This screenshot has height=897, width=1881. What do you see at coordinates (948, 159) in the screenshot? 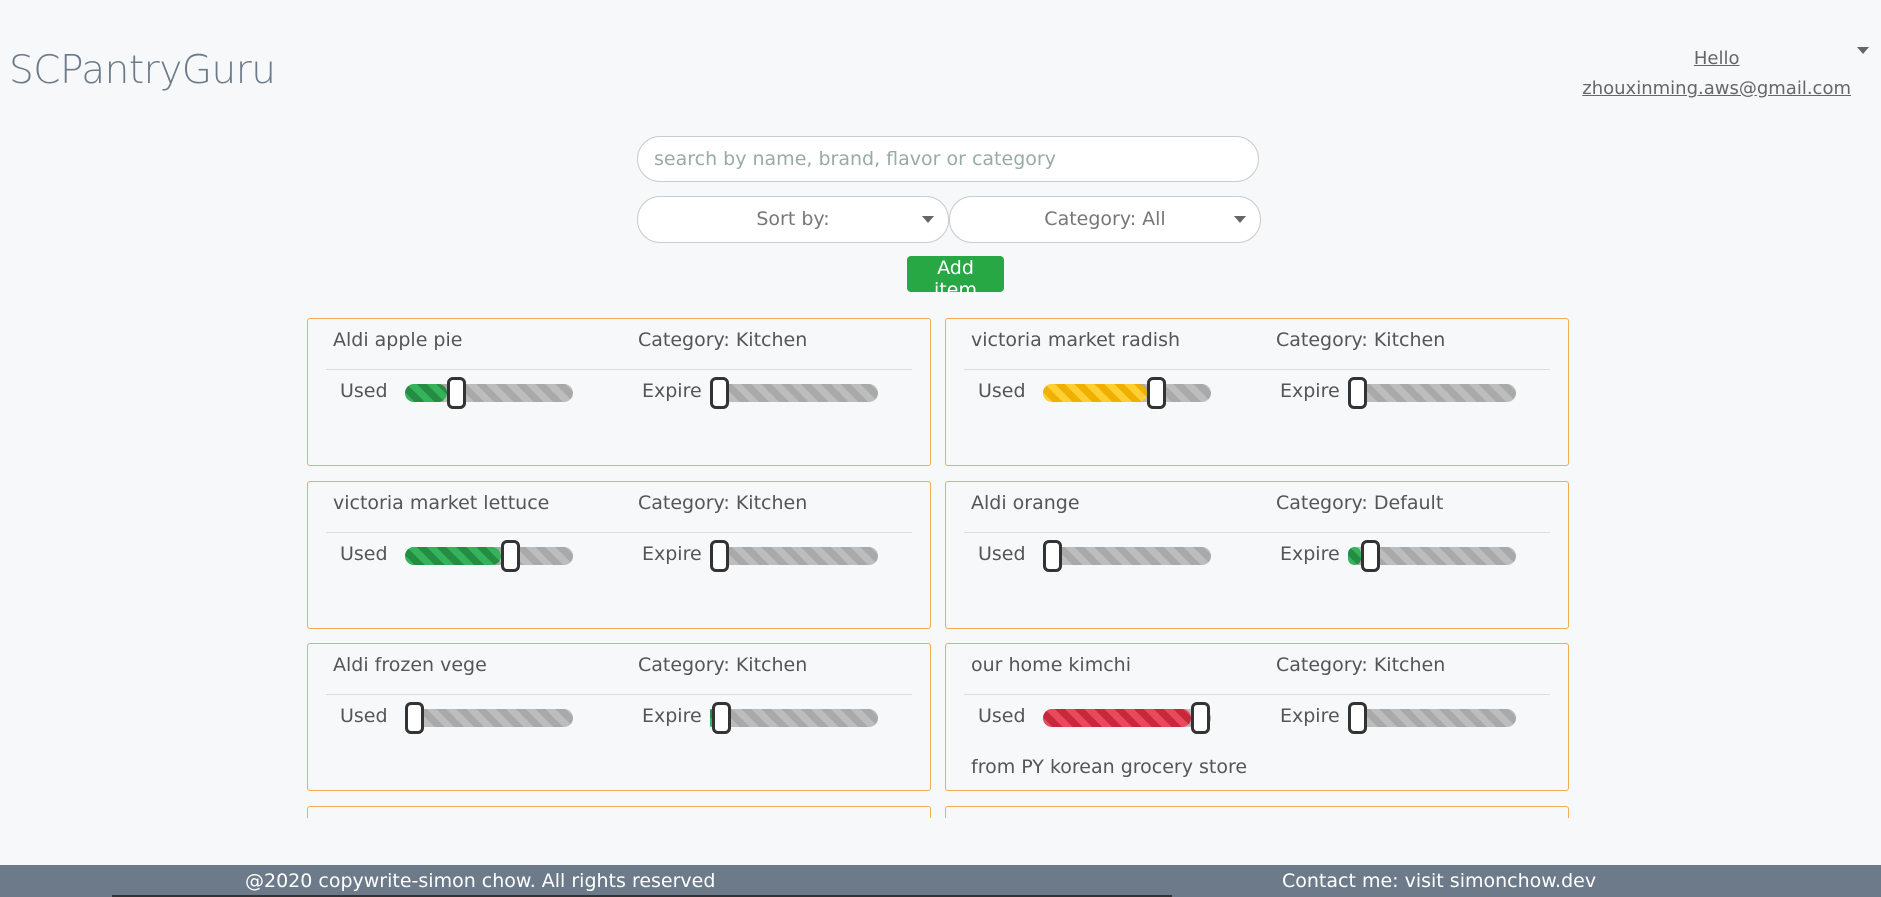
I see `search-input` at bounding box center [948, 159].